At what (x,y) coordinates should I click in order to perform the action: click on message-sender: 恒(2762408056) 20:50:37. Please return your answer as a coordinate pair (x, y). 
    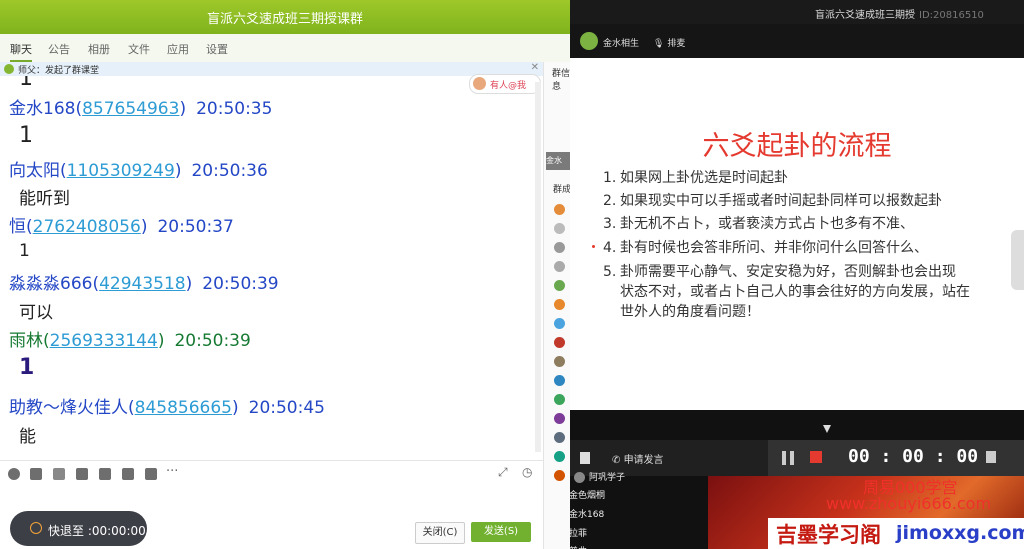
    Looking at the image, I should click on (121, 227).